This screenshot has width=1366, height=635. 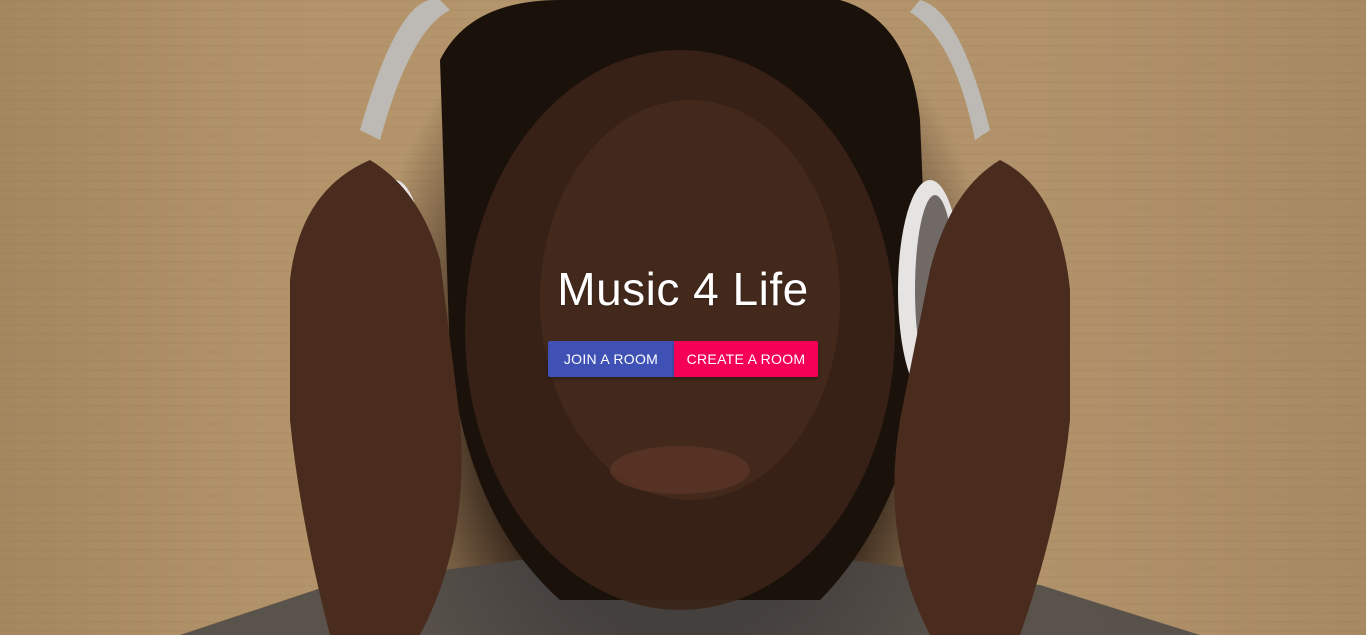 What do you see at coordinates (746, 359) in the screenshot?
I see `create-room-button: CREATE A ROOM` at bounding box center [746, 359].